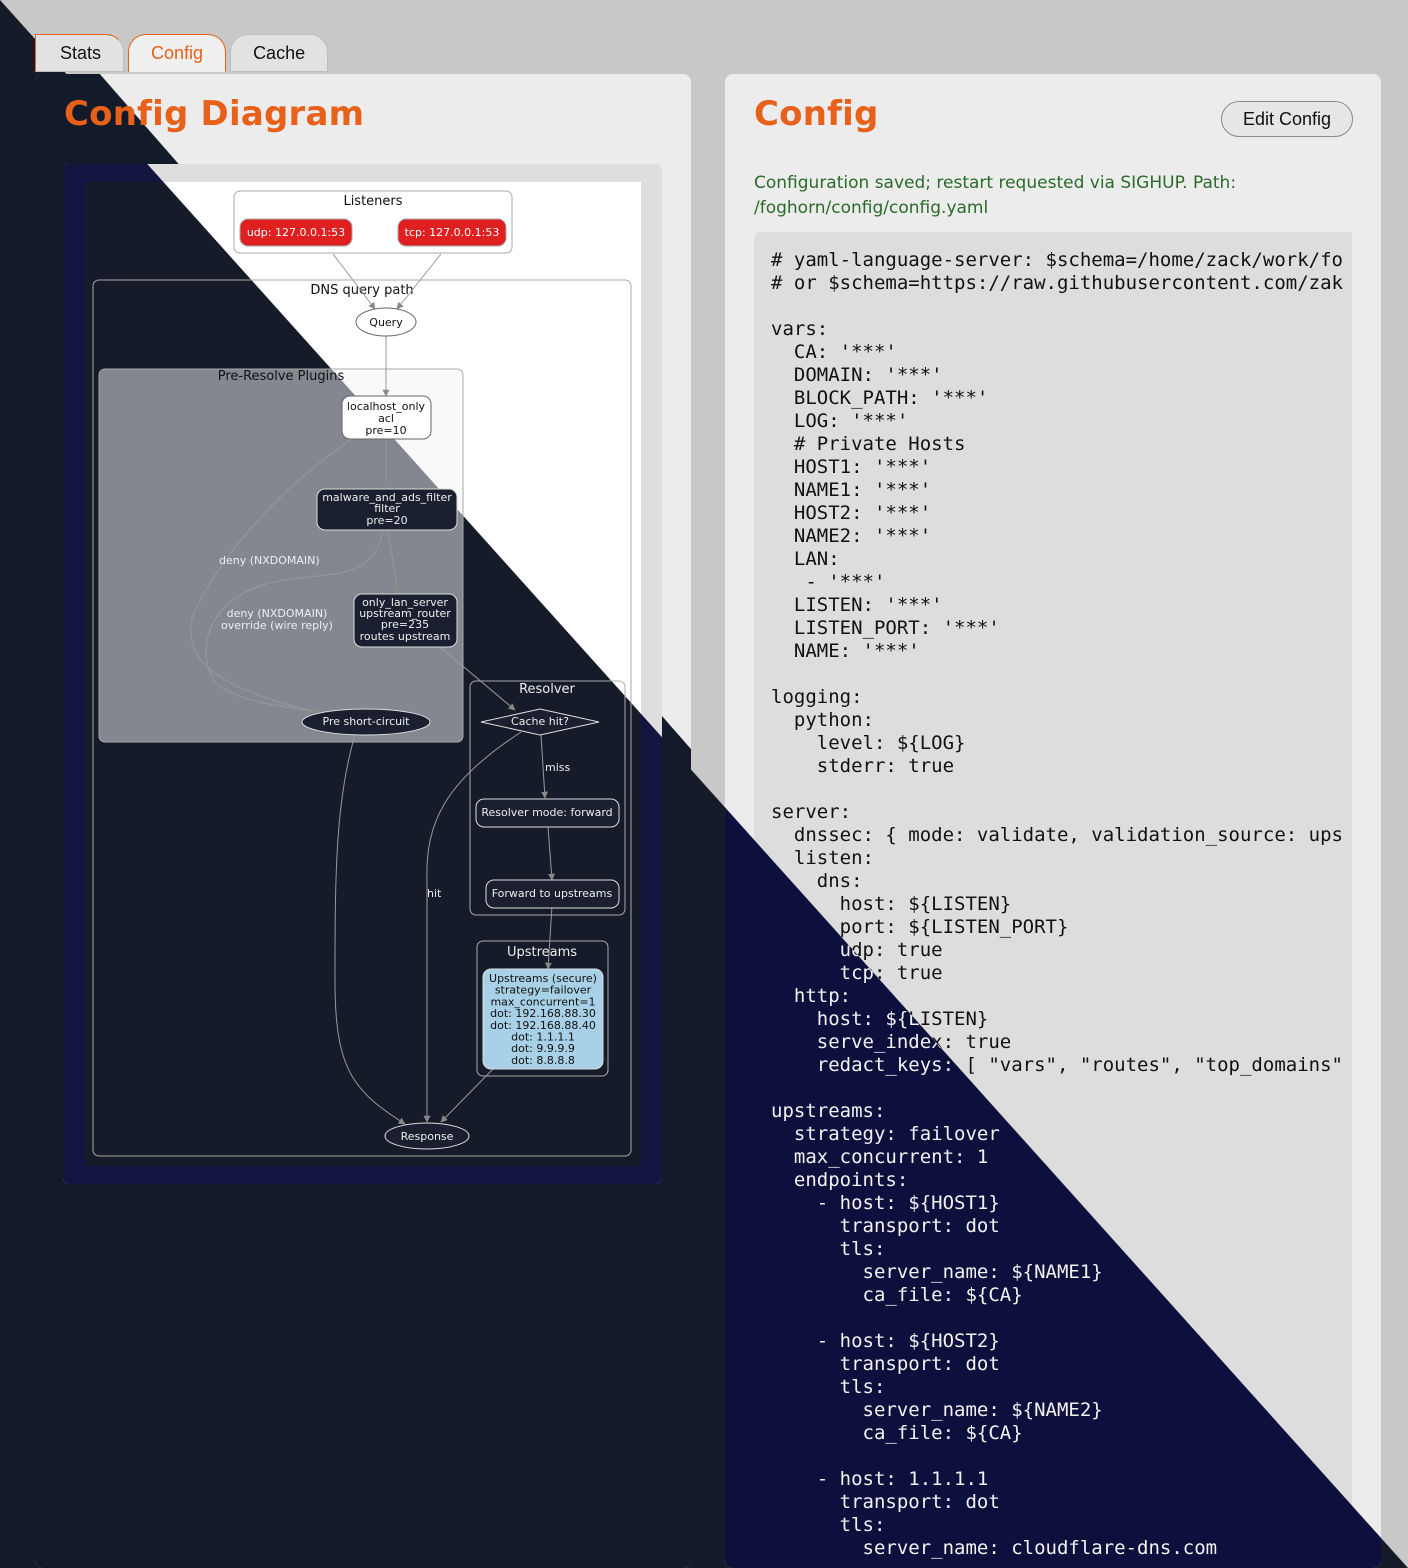 The height and width of the screenshot is (1568, 1408). What do you see at coordinates (386, 520) in the screenshot?
I see `malware-filter-pre: pre=20` at bounding box center [386, 520].